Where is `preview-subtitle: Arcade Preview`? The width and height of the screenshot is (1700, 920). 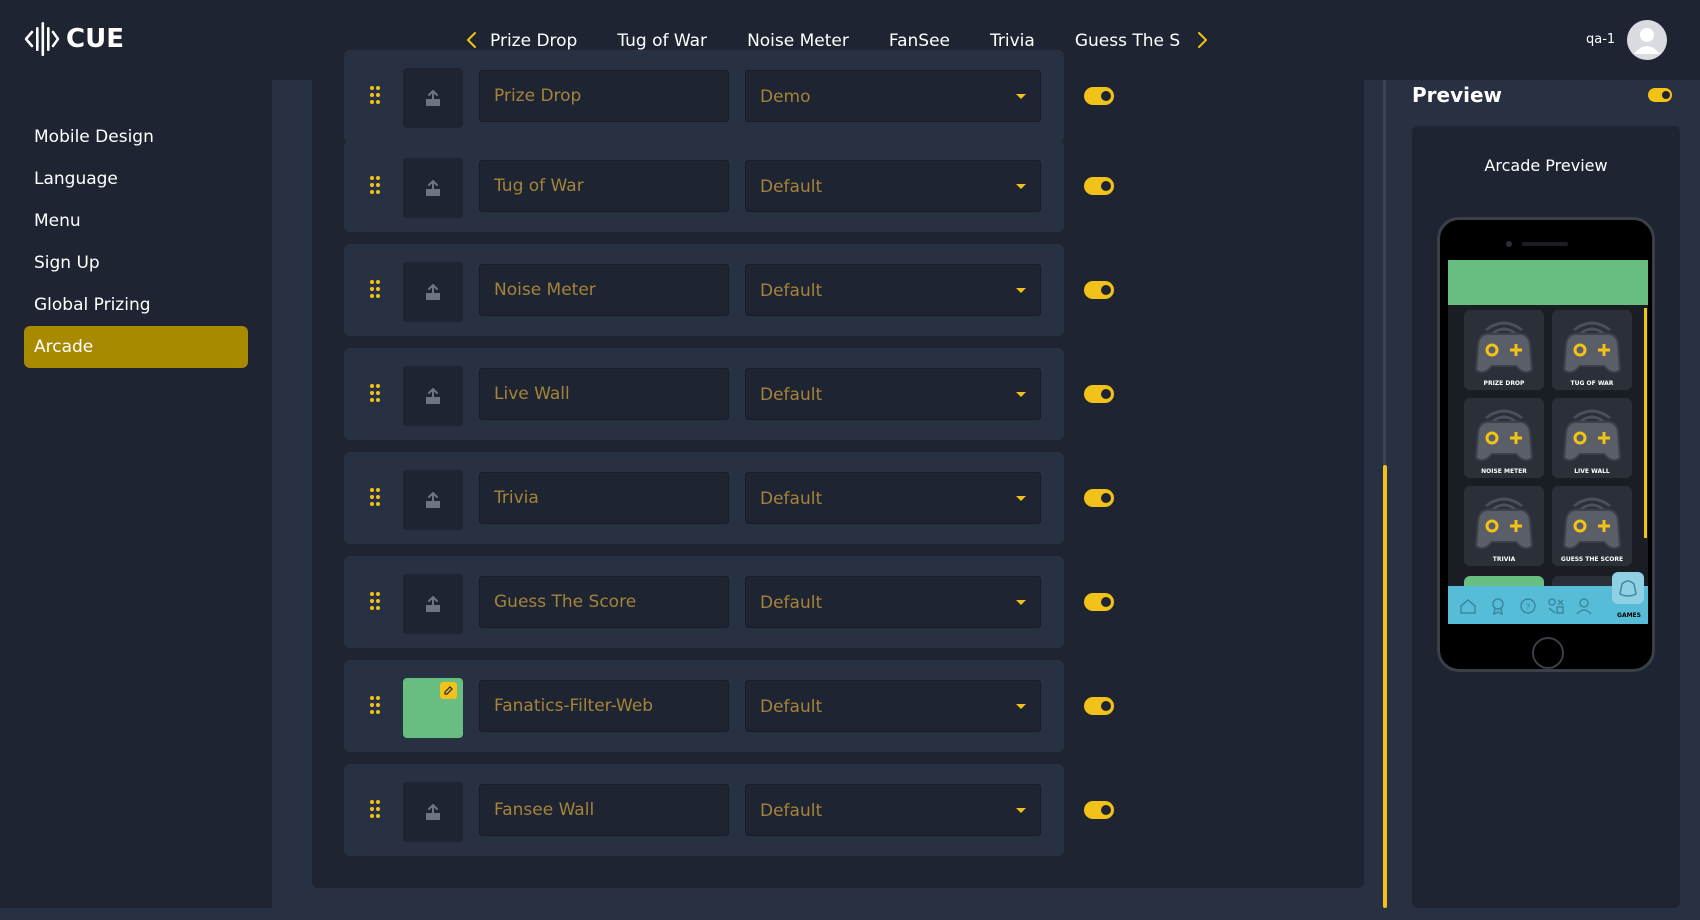
preview-subtitle: Arcade Preview is located at coordinates (1546, 165).